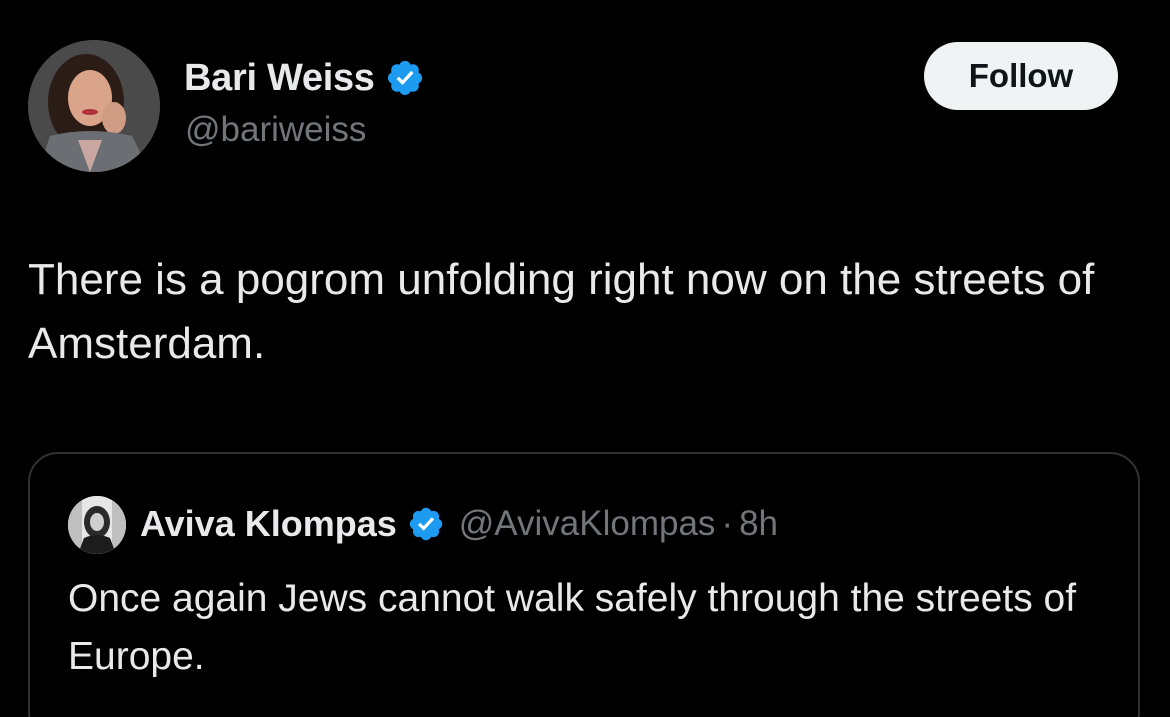  Describe the element at coordinates (1021, 76) in the screenshot. I see `follow-button: Follow` at that location.